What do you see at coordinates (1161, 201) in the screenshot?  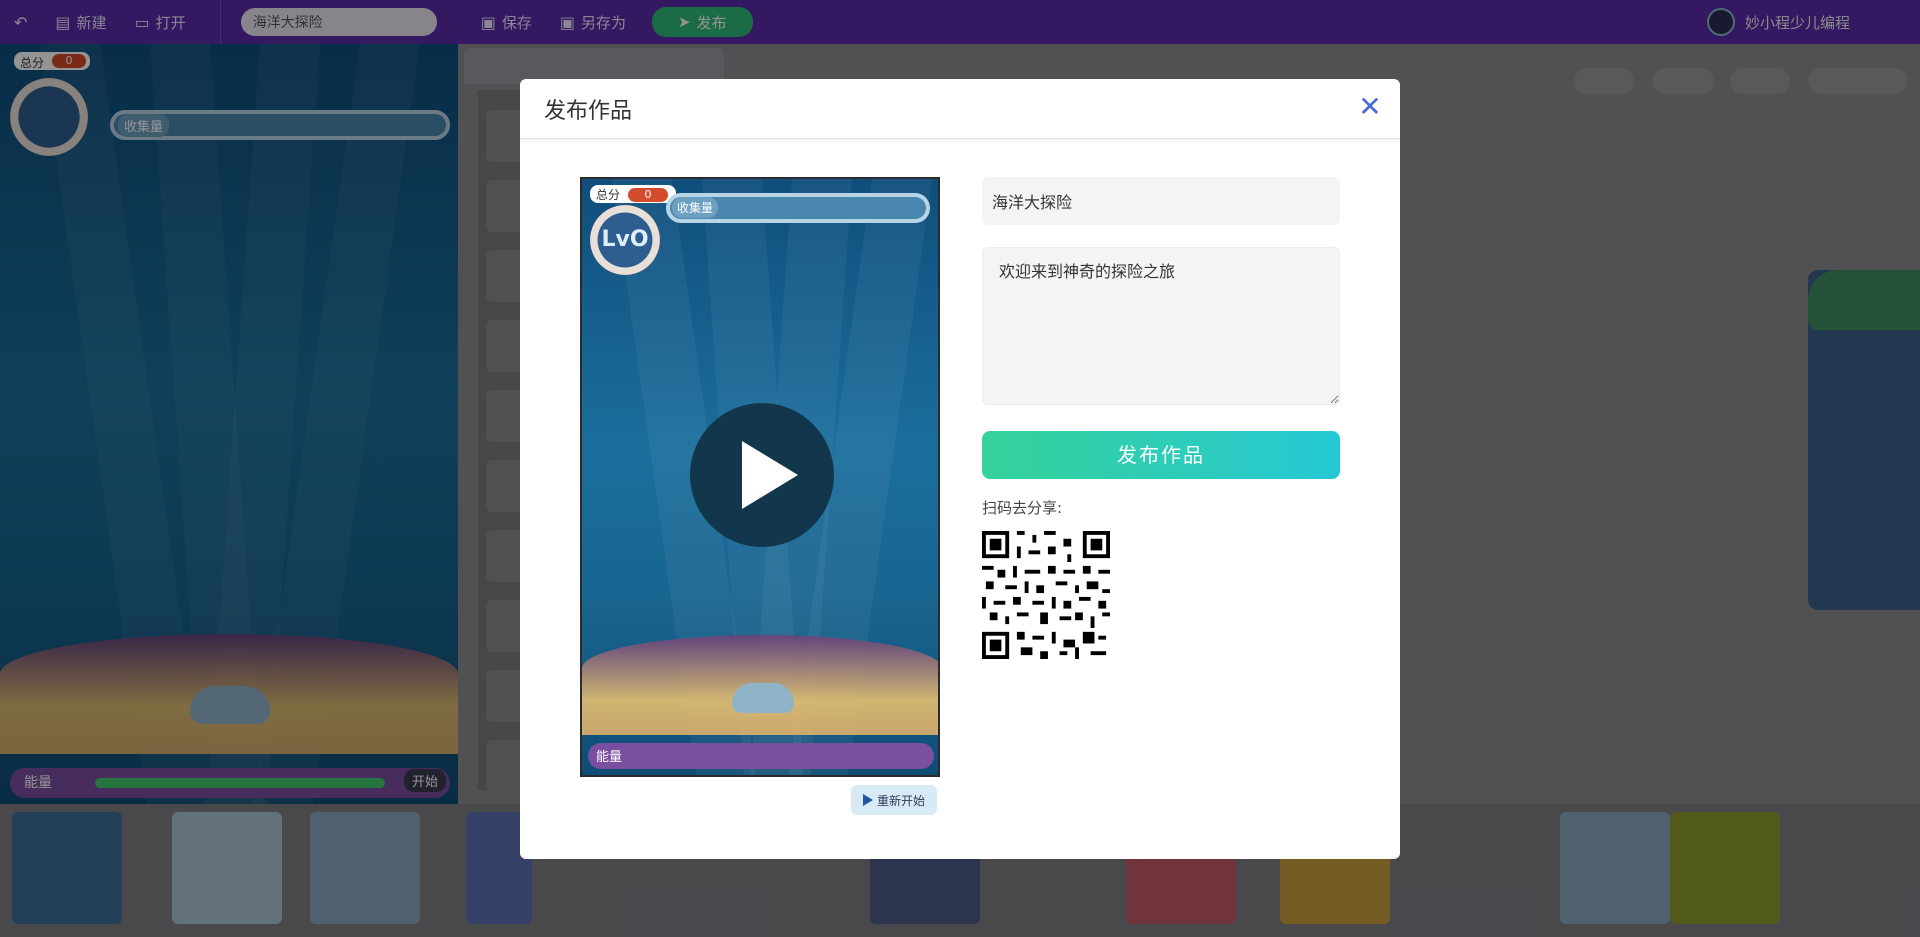 I see `work-title-input` at bounding box center [1161, 201].